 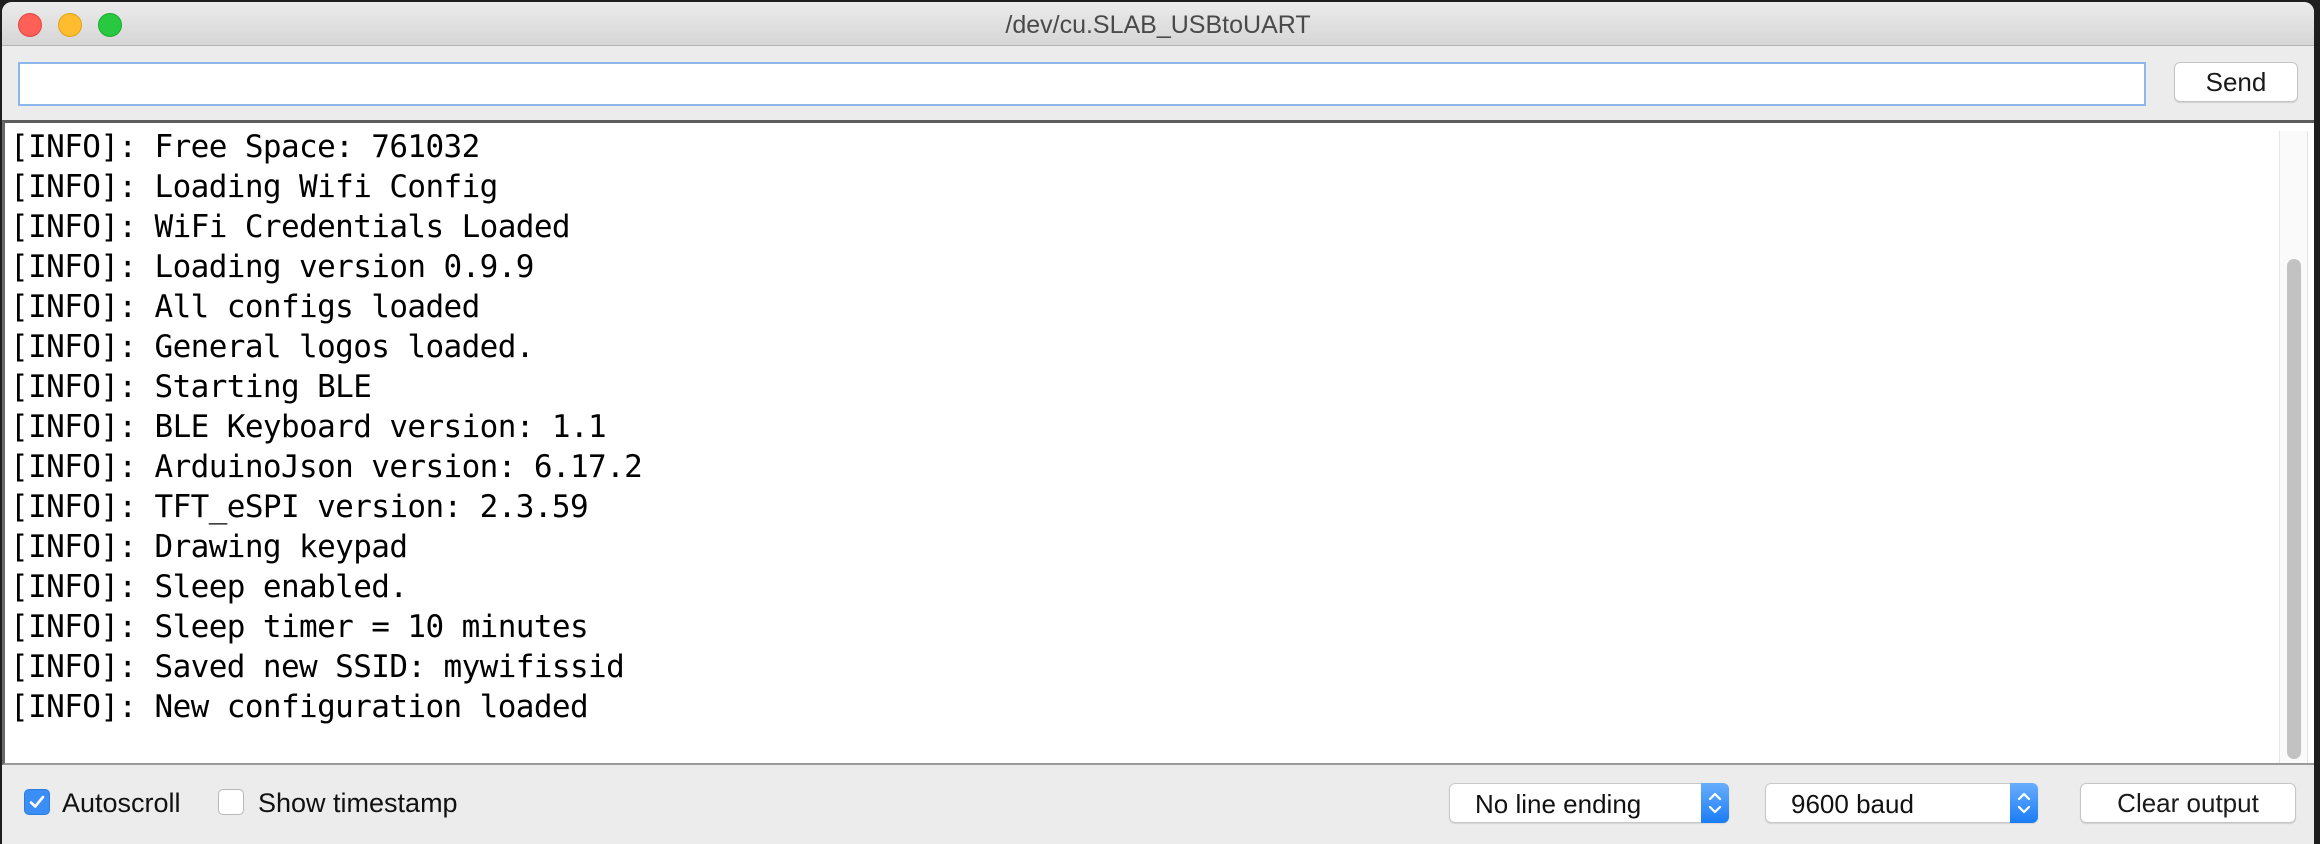 I want to click on log-line: [INFO]: Loading Wifi Config, so click(x=254, y=187).